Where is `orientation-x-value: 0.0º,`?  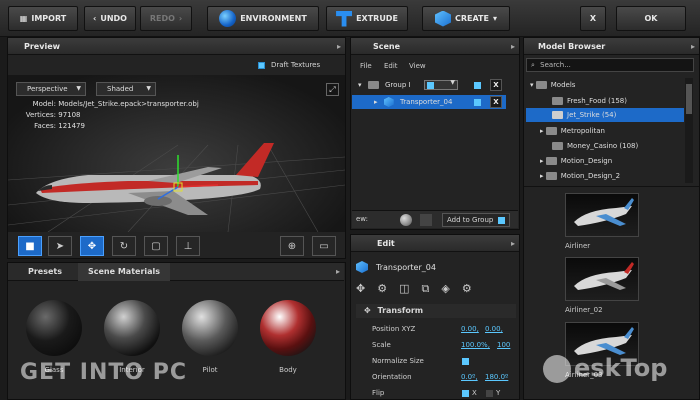 orientation-x-value: 0.0º, is located at coordinates (469, 377).